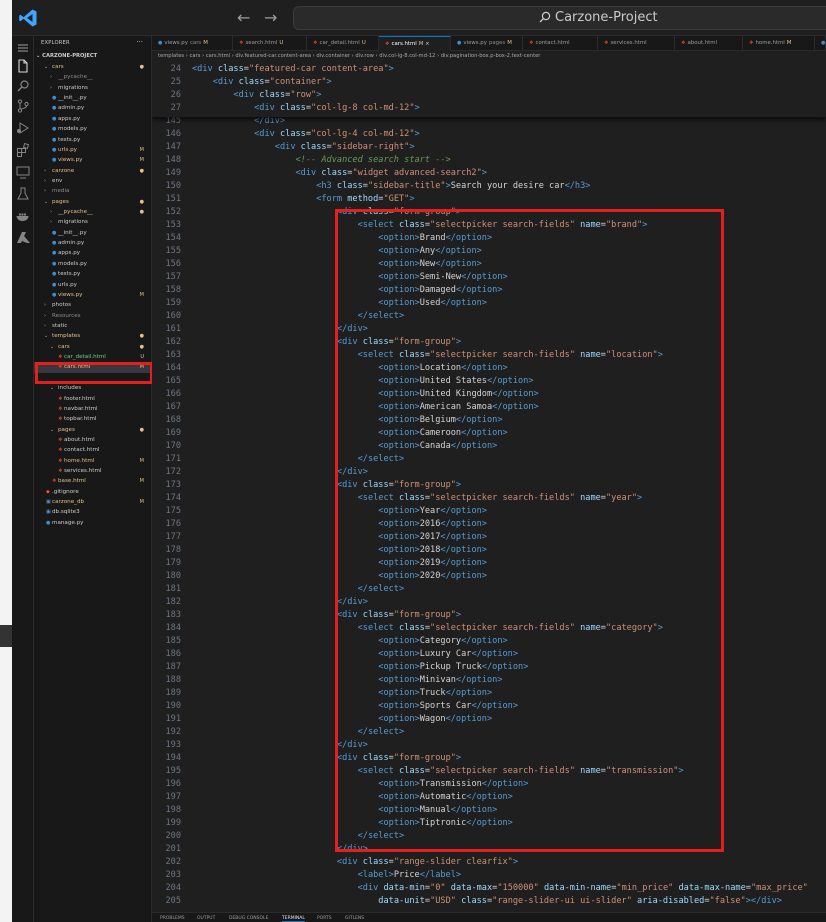  I want to click on git-status-badge: ●, so click(141, 67).